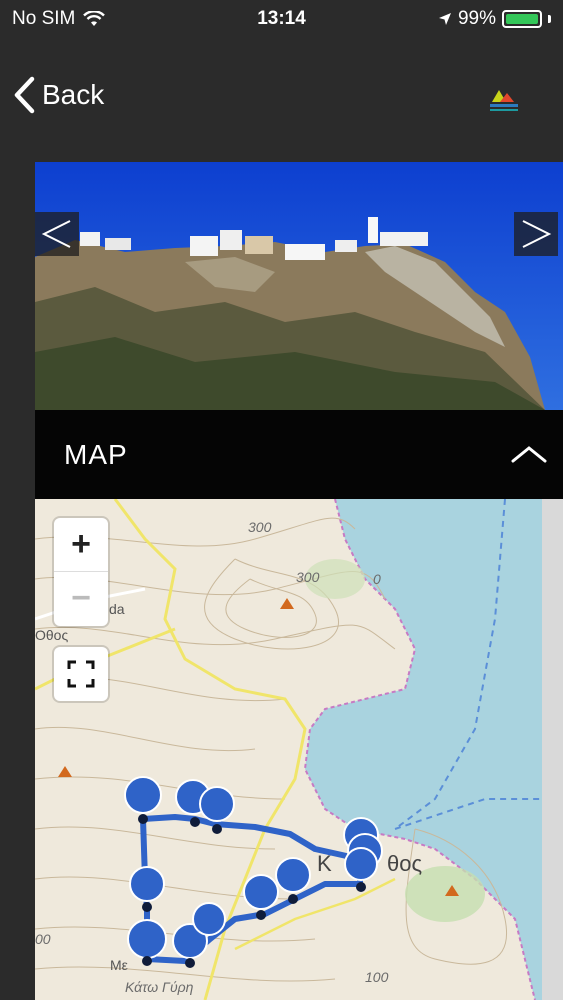 This screenshot has width=563, height=1000. Describe the element at coordinates (81, 544) in the screenshot. I see `zoom-in-button: +` at that location.